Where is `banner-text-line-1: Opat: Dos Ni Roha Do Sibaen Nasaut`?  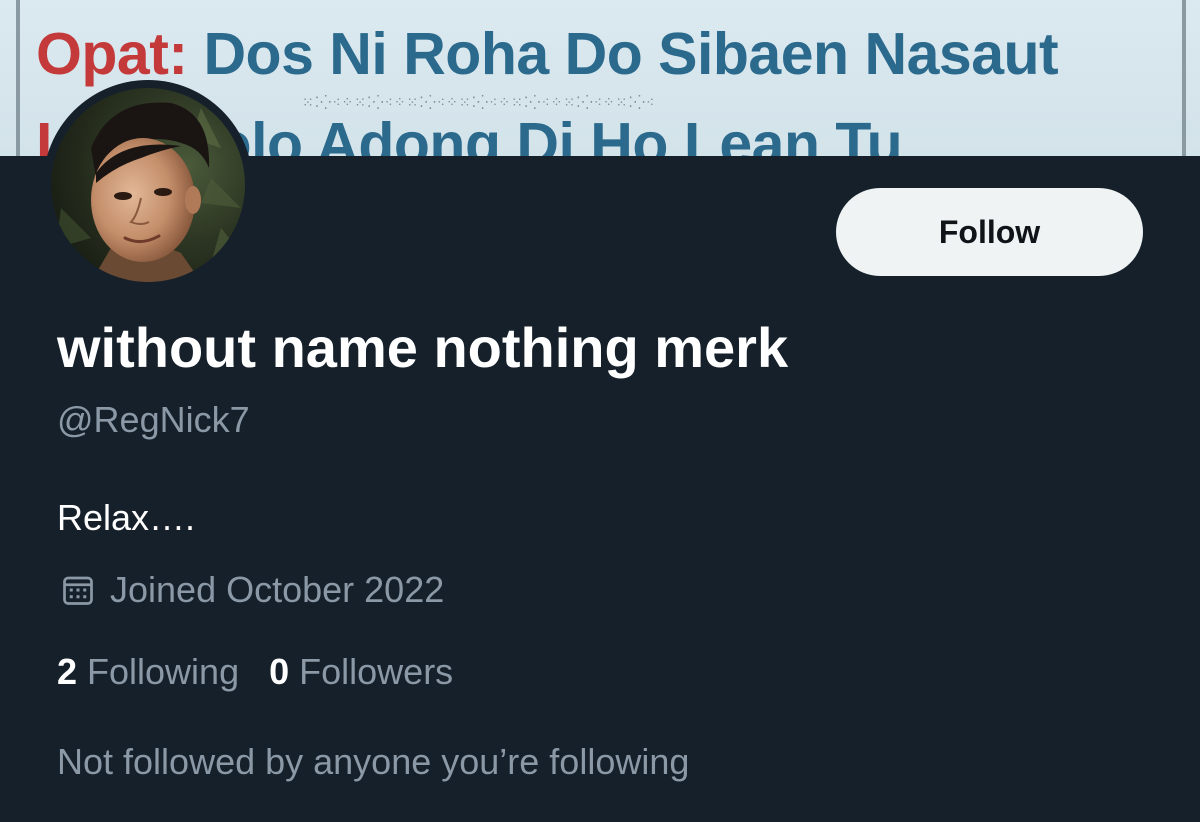
banner-text-line-1: Opat: Dos Ni Roha Do Sibaen Nasaut is located at coordinates (547, 54).